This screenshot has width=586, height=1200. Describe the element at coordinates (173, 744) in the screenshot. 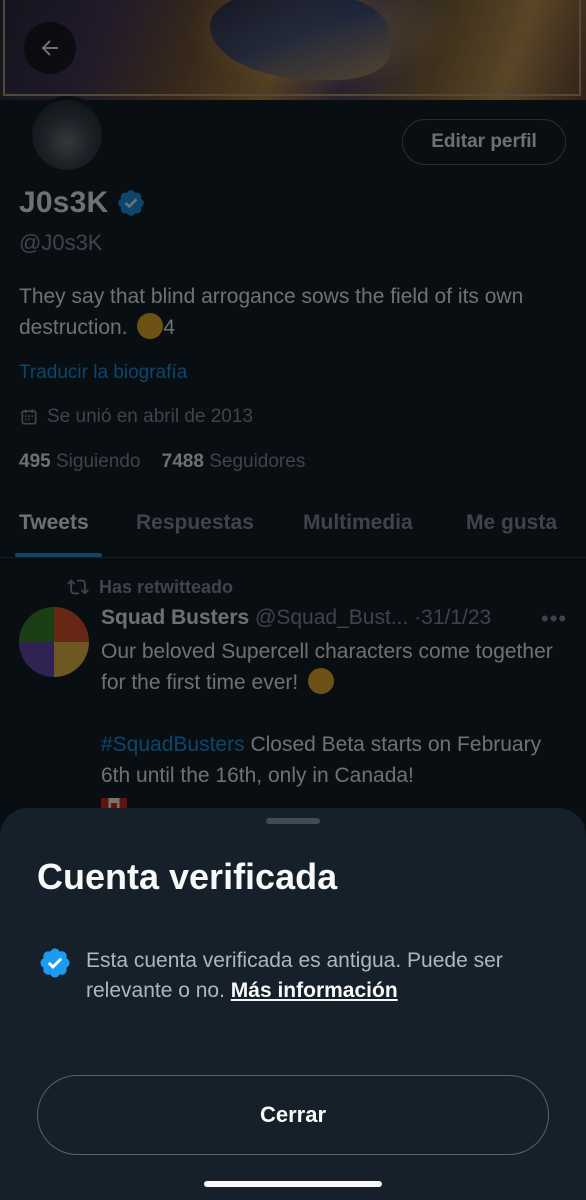

I see `tweet-hashtag: #SquadBusters` at that location.